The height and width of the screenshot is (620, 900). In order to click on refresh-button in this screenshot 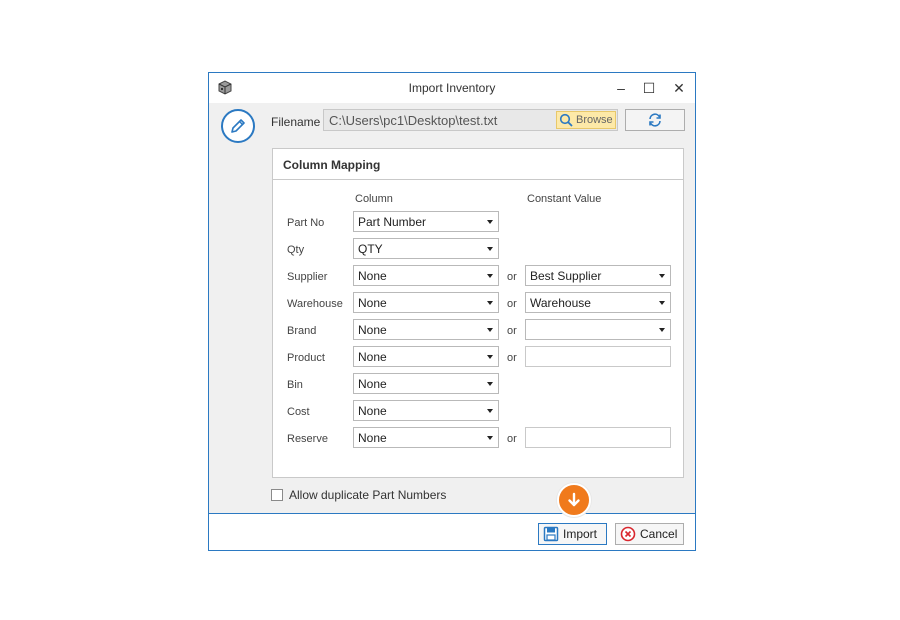, I will do `click(655, 120)`.